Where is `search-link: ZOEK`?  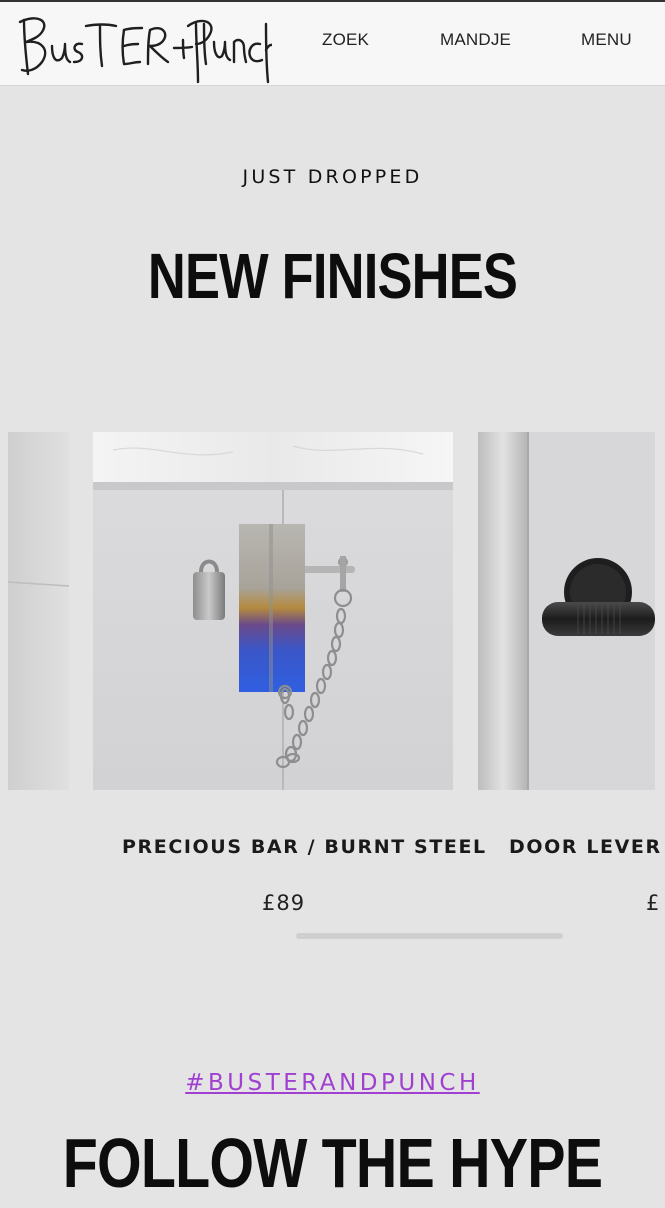
search-link: ZOEK is located at coordinates (345, 40).